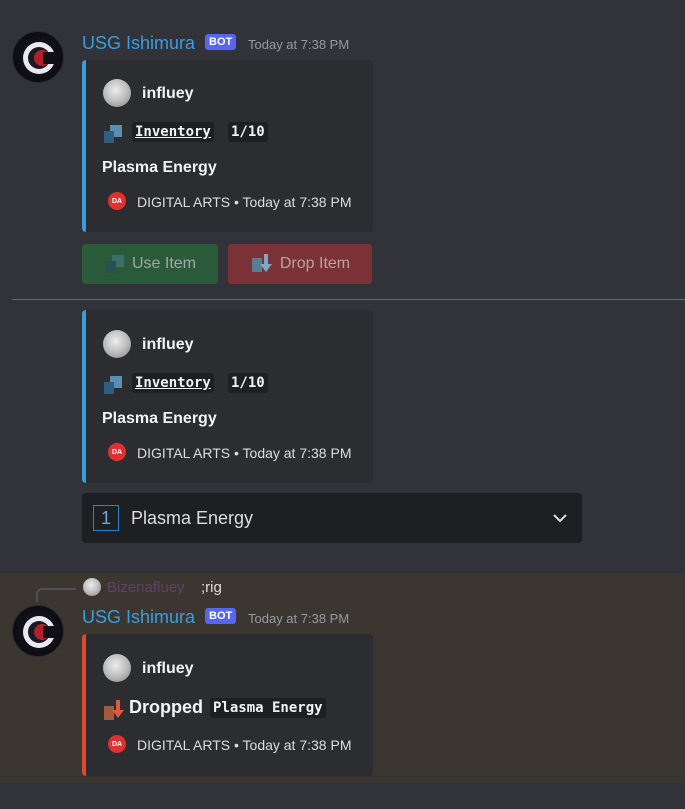 This screenshot has width=685, height=809. I want to click on new-messages-divider, so click(348, 299).